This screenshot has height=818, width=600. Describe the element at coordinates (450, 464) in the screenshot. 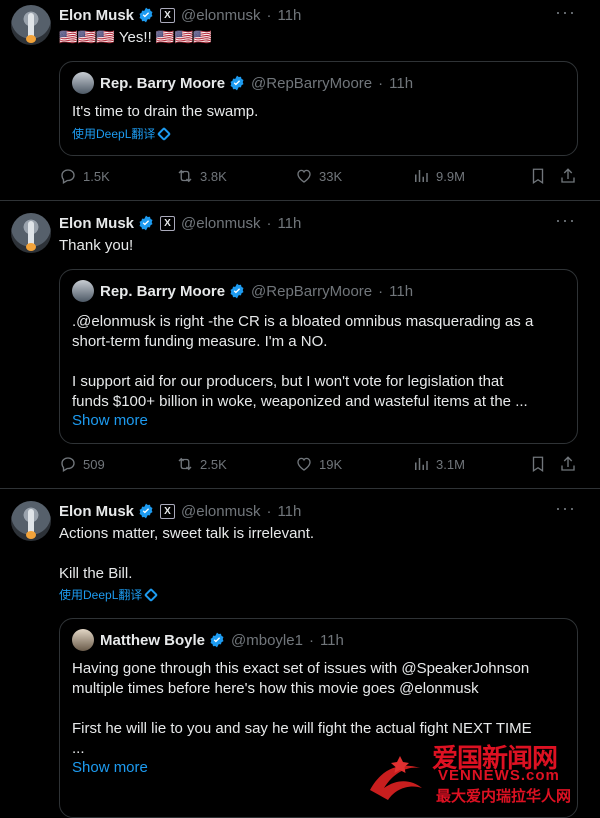

I see `views-count: 3.1M` at that location.